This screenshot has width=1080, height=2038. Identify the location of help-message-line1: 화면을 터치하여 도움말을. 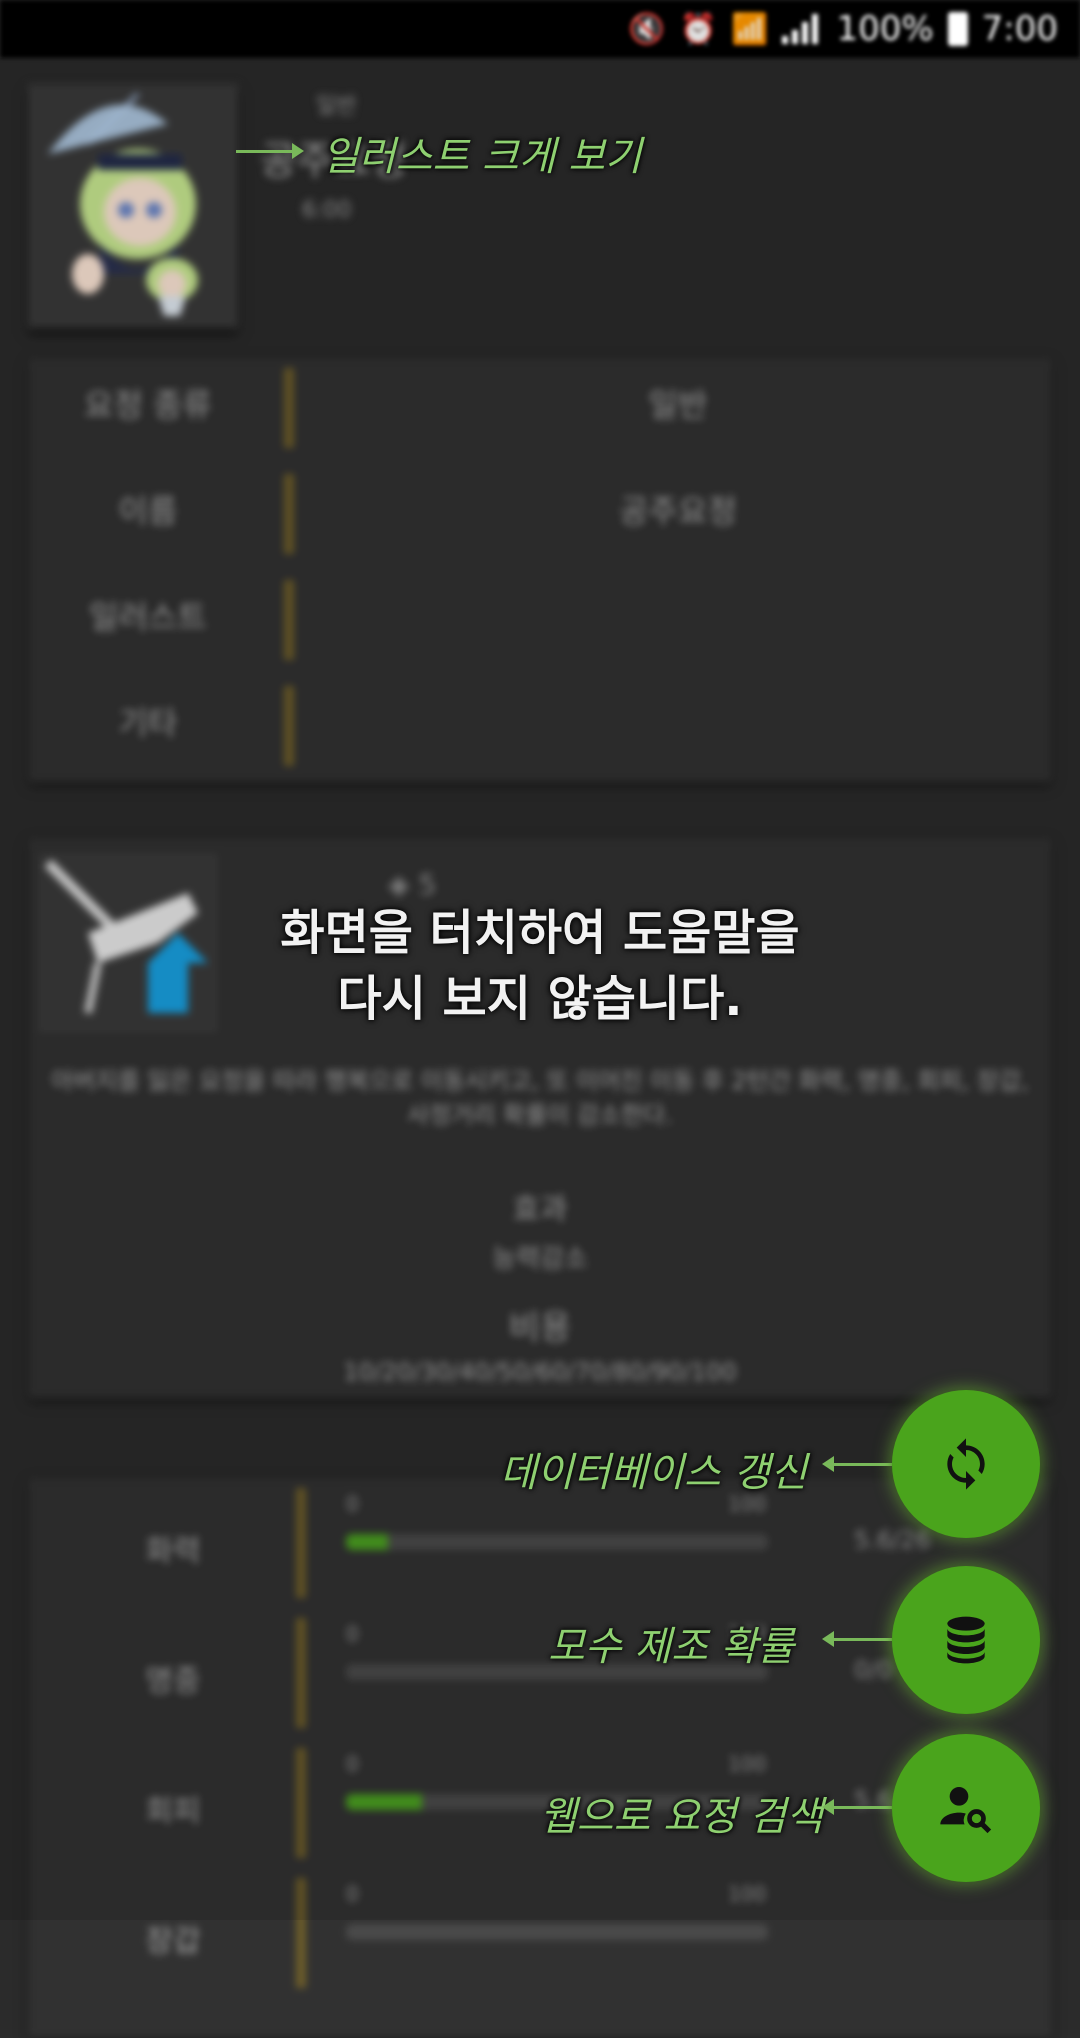
(540, 933).